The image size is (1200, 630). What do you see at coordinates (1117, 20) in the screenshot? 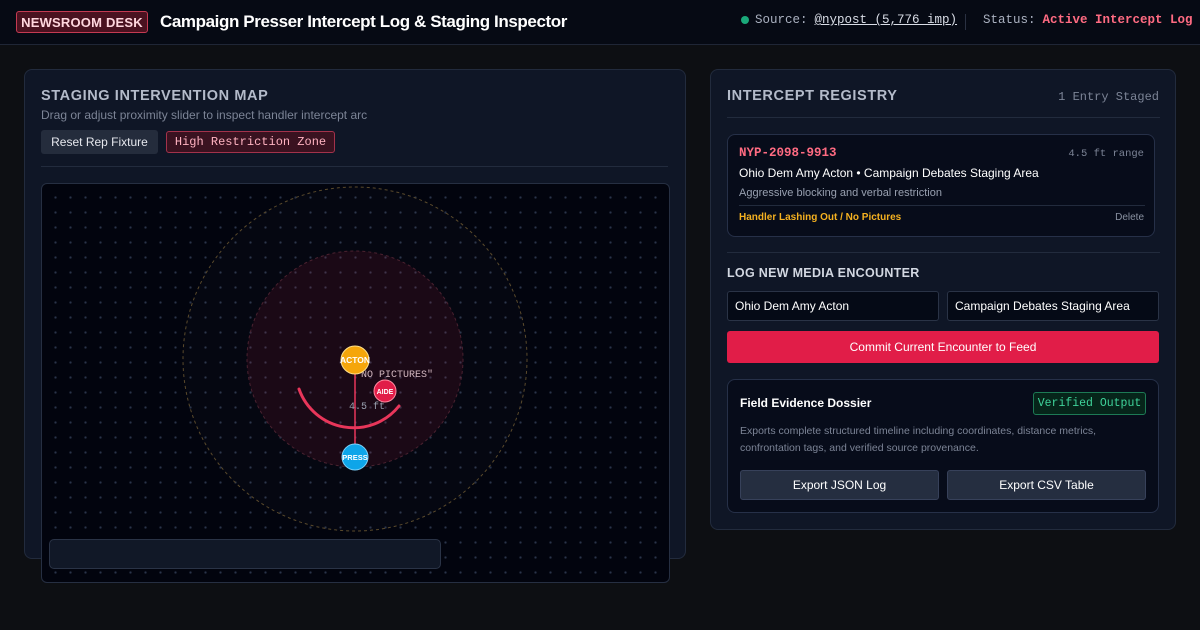
I see `status-value: Active Intercept Log` at bounding box center [1117, 20].